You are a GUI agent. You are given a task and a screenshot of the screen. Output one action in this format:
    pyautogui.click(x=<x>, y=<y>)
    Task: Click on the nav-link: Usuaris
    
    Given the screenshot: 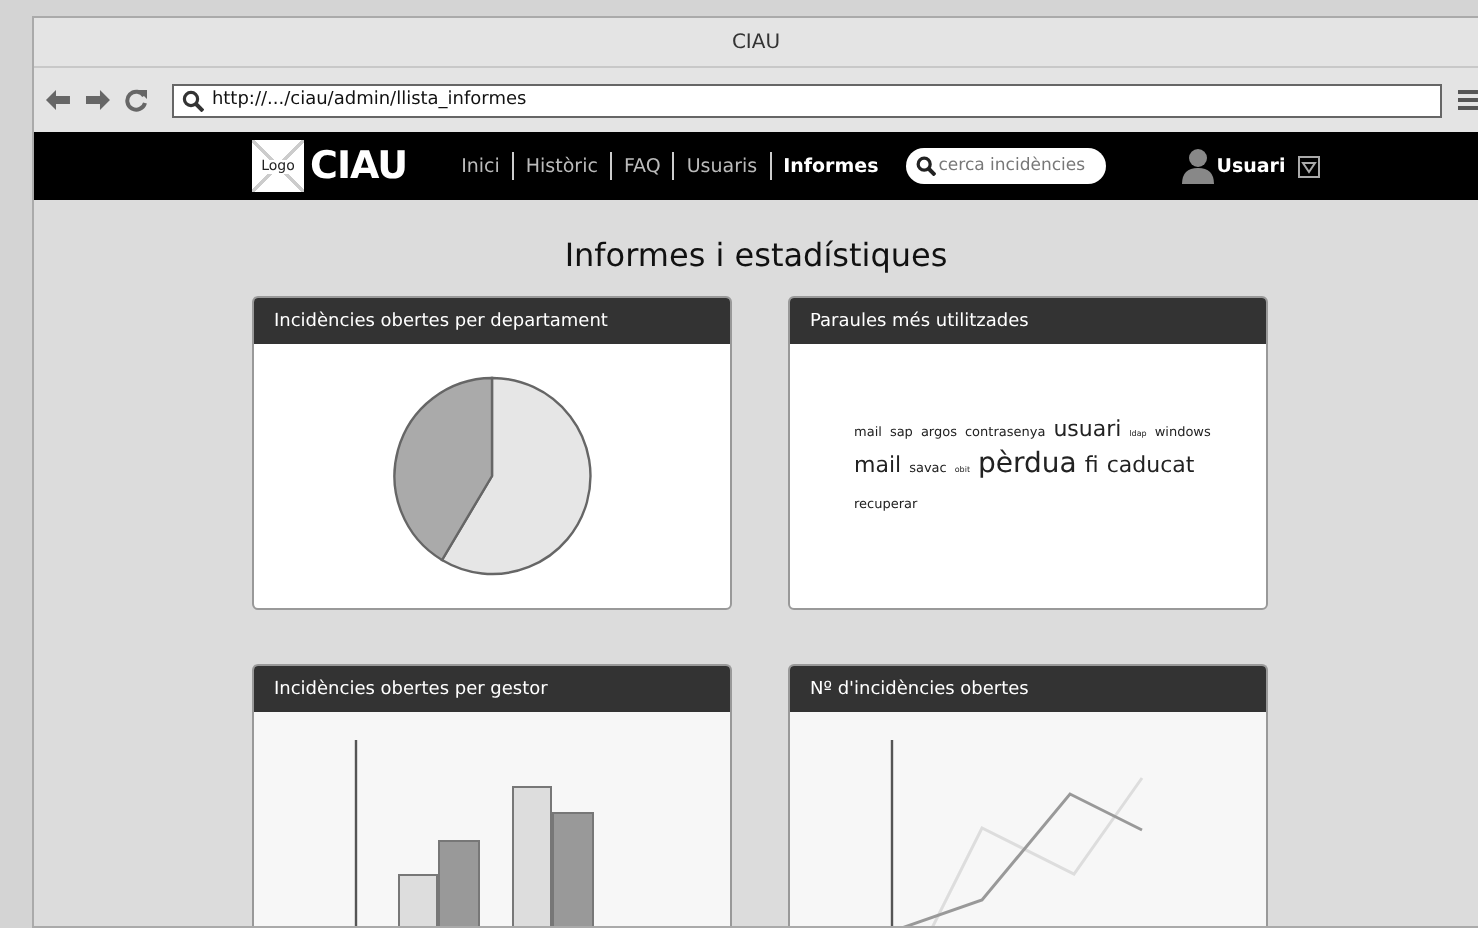 What is the action you would take?
    pyautogui.click(x=722, y=166)
    